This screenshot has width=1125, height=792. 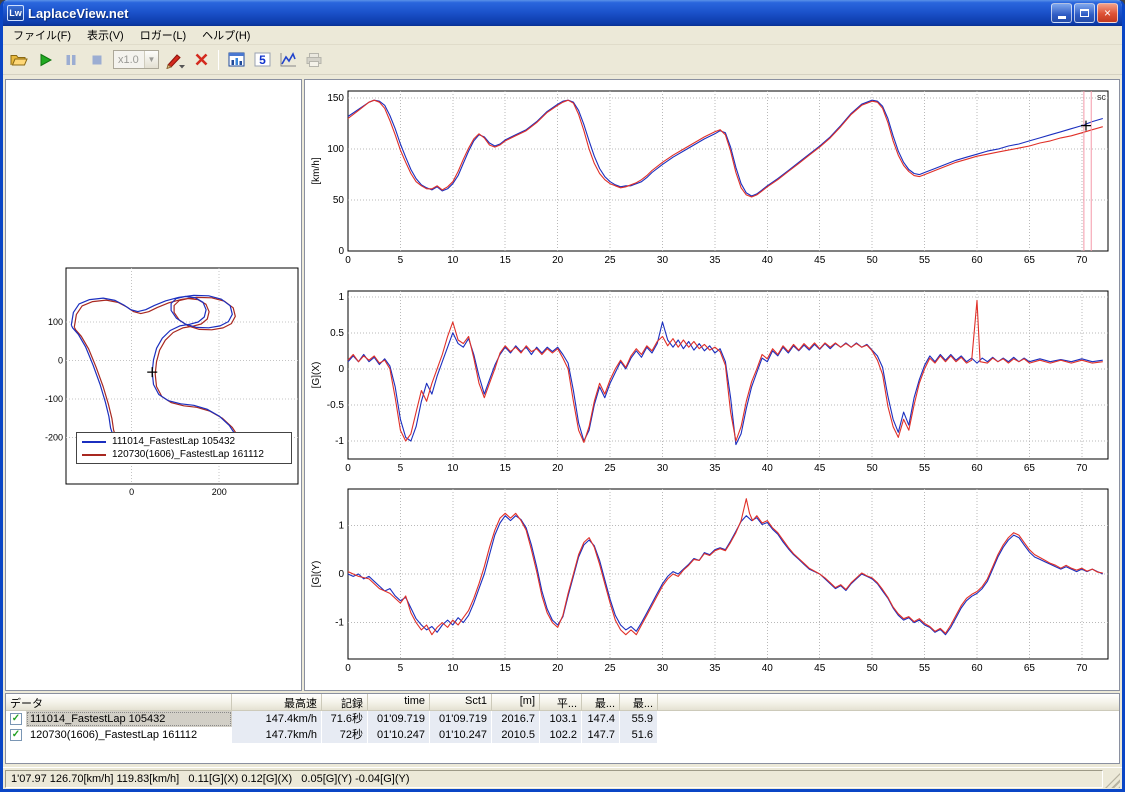 What do you see at coordinates (1084, 13) in the screenshot?
I see `maximize-button` at bounding box center [1084, 13].